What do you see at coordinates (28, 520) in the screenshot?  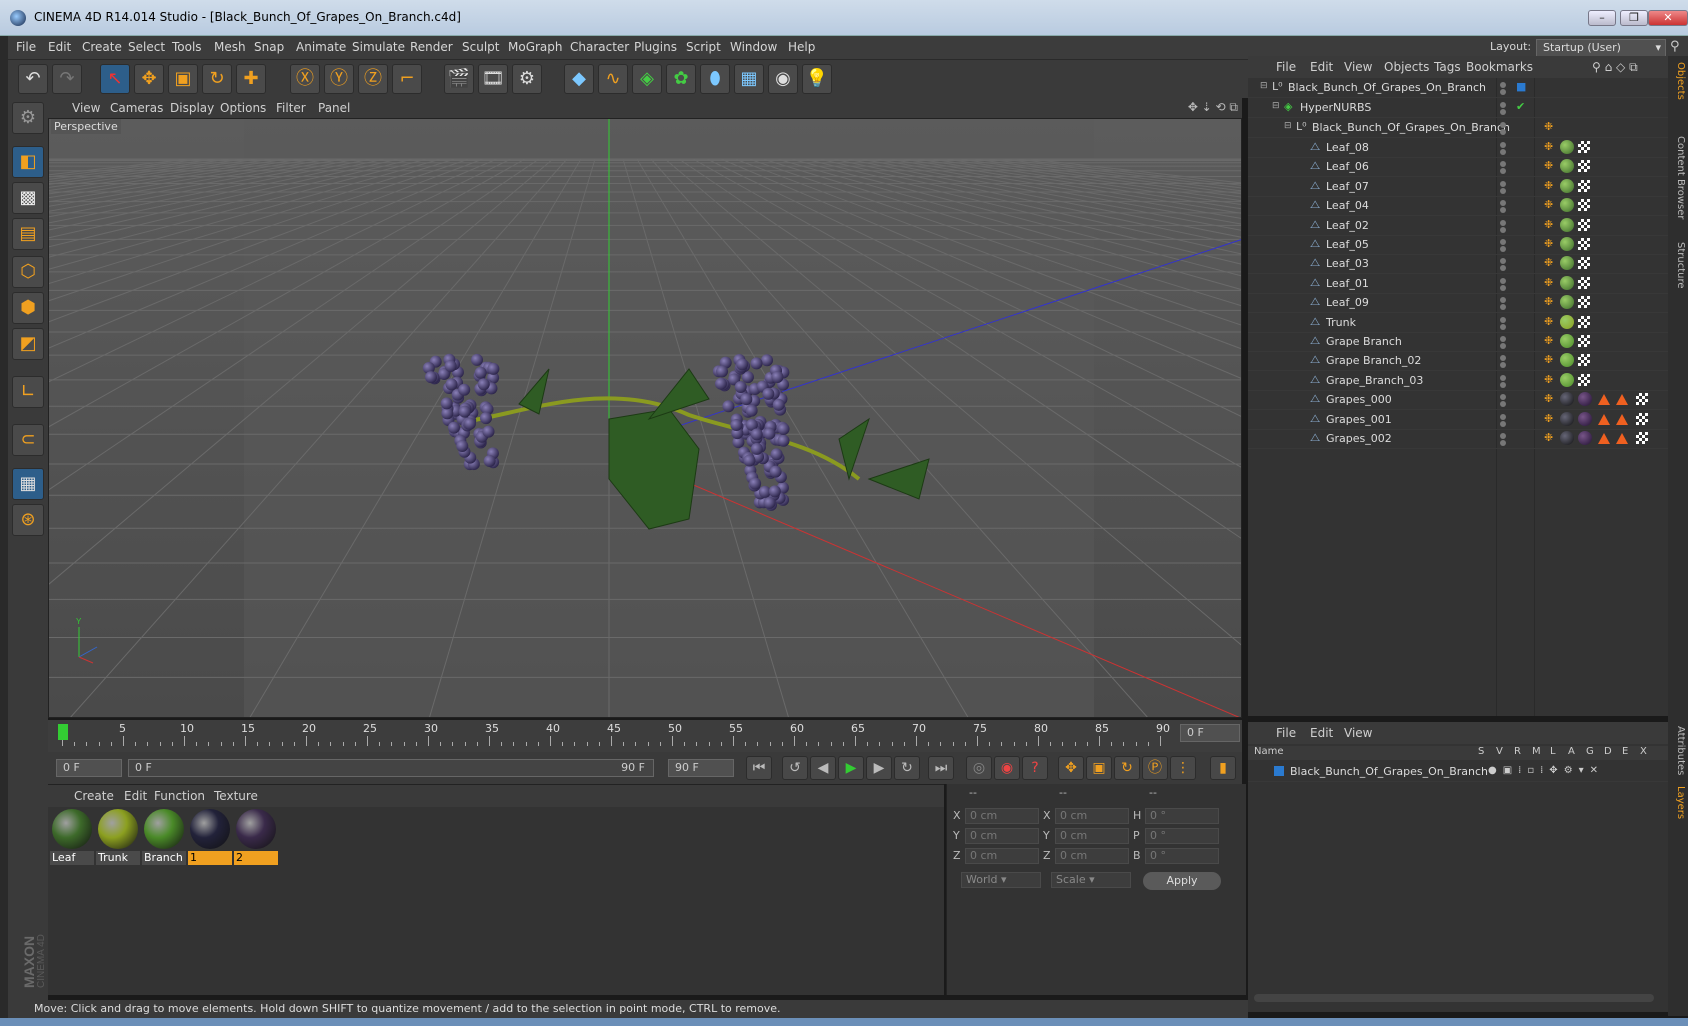 I see `soft-selection-button: ⊛` at bounding box center [28, 520].